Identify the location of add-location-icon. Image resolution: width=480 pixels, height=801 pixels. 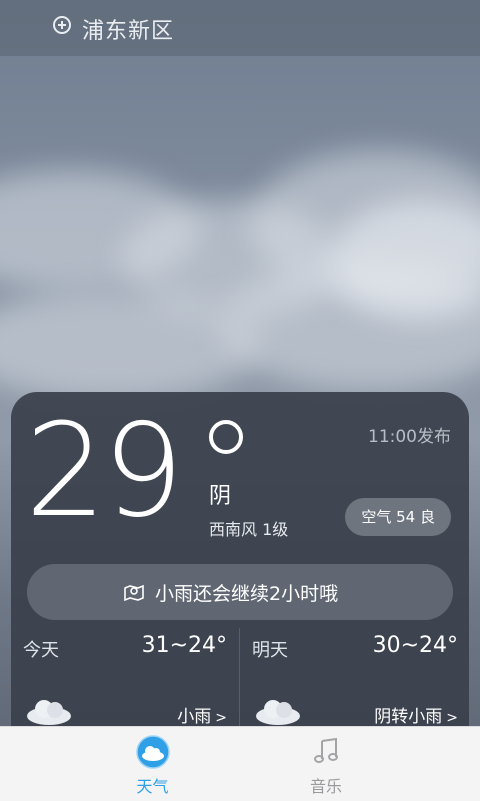
(62, 25).